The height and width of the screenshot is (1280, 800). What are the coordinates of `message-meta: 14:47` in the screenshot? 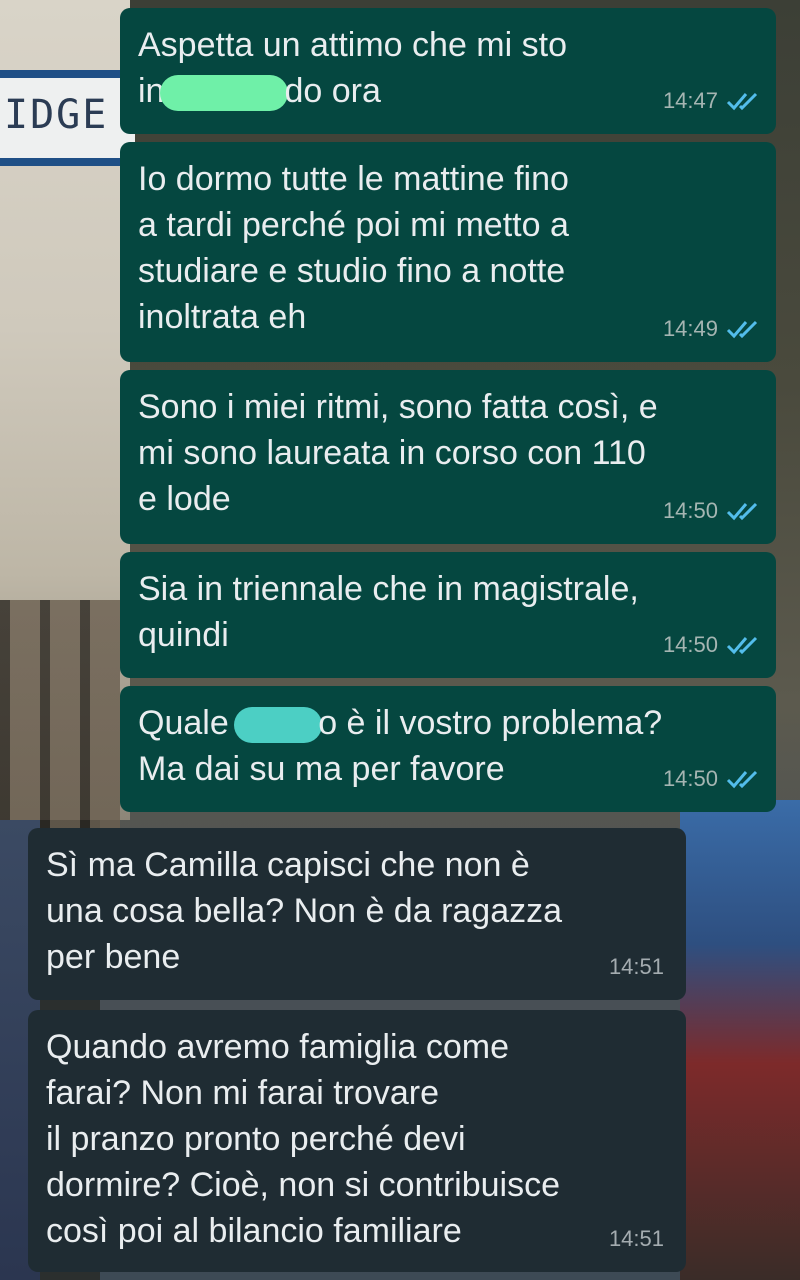 It's located at (711, 101).